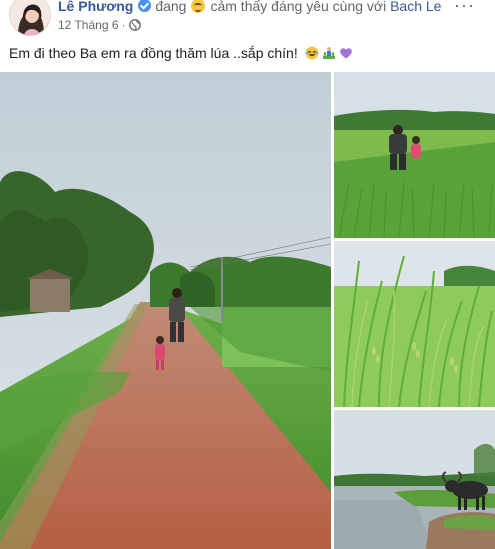 Image resolution: width=495 pixels, height=549 pixels. Describe the element at coordinates (95, 7) in the screenshot. I see `author-name: Lê Phương` at that location.